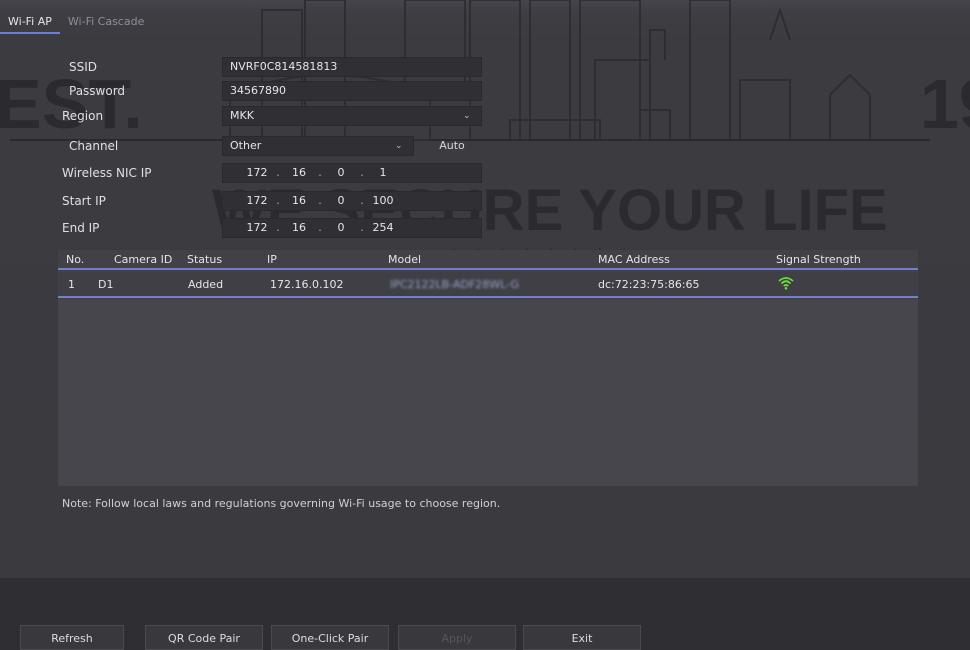 The width and height of the screenshot is (970, 650). I want to click on ip-octet: 100, so click(383, 200).